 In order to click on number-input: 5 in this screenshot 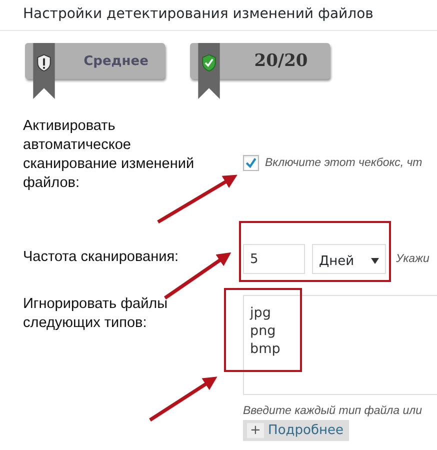, I will do `click(274, 259)`.